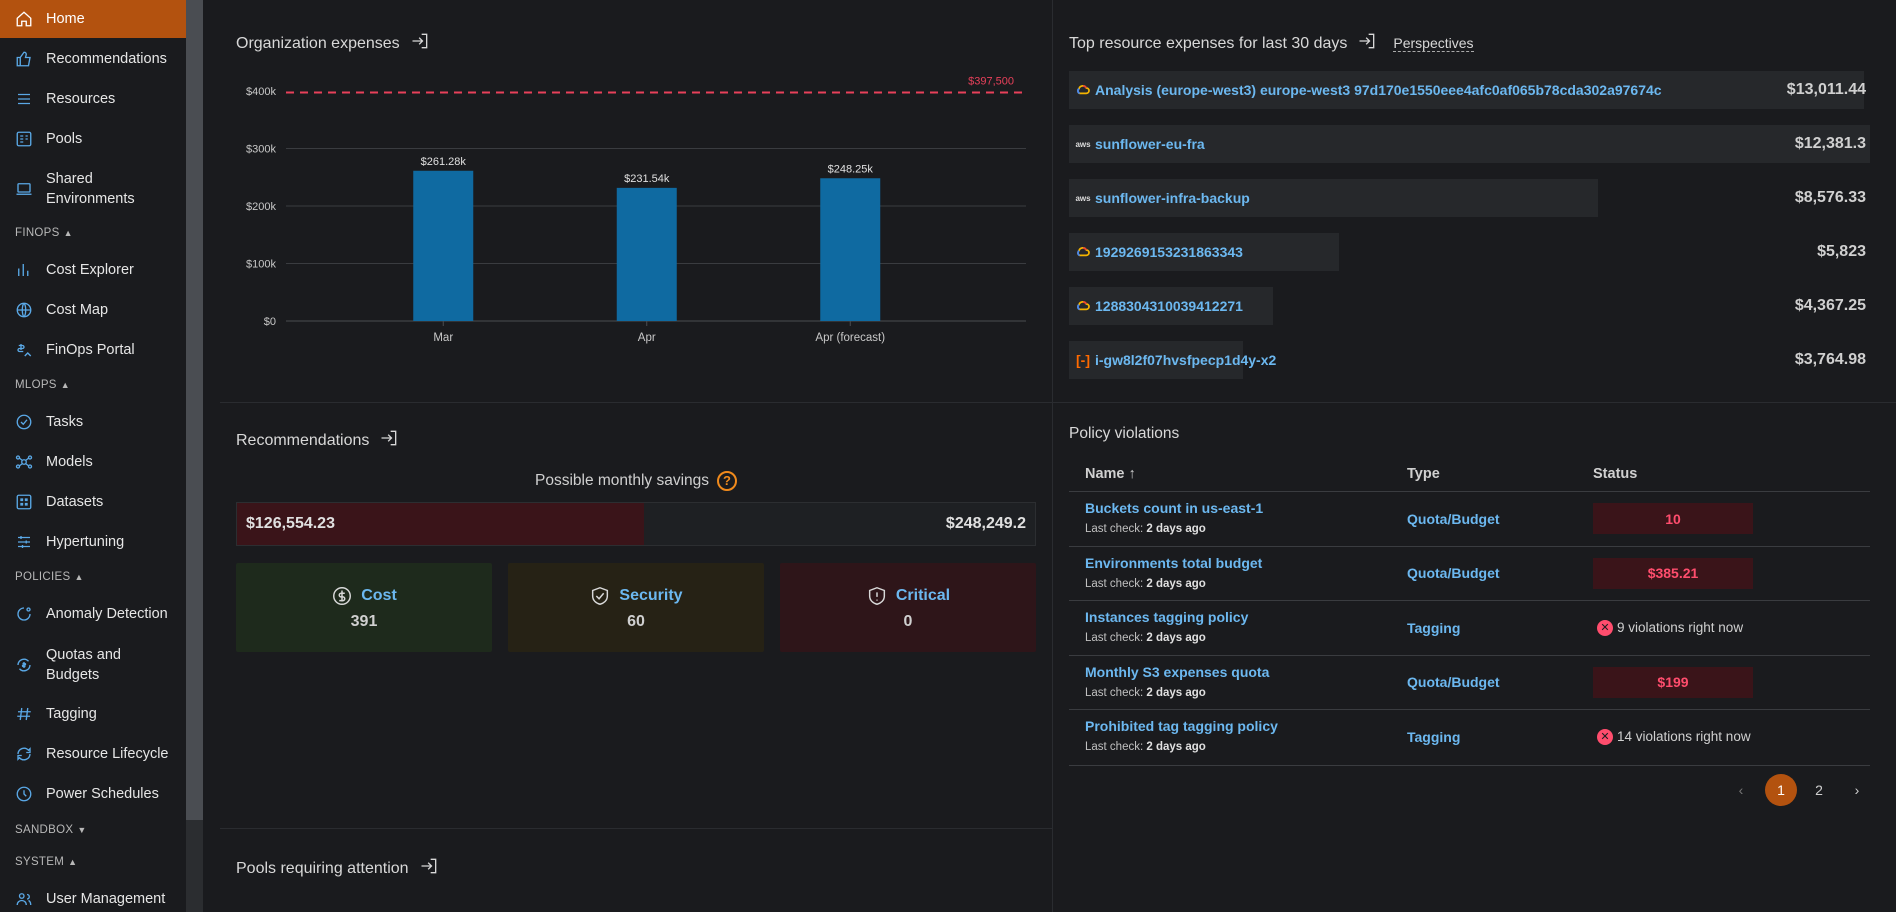 The width and height of the screenshot is (1896, 912). What do you see at coordinates (1469, 360) in the screenshot?
I see `resource-row: [-] i-gw8l2f07hvsfpecp1d4y-x2 $3,764.98` at bounding box center [1469, 360].